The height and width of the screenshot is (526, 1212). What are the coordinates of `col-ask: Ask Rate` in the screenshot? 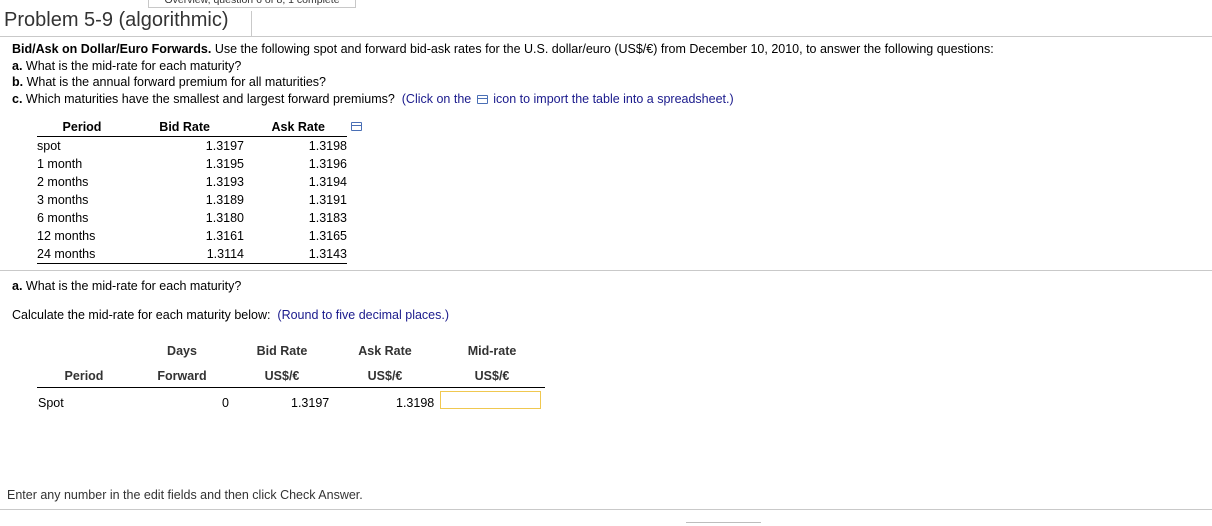 It's located at (295, 127).